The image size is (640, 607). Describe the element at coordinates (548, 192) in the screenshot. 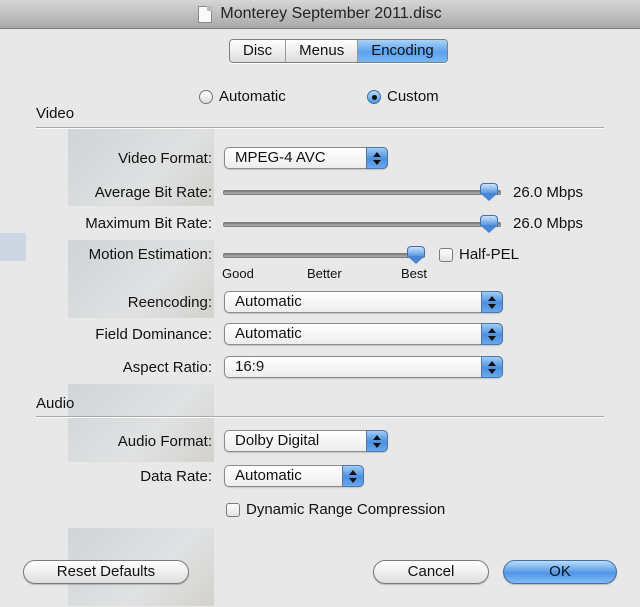

I see `avg-bitrate-value: 26.0 Mbps` at that location.